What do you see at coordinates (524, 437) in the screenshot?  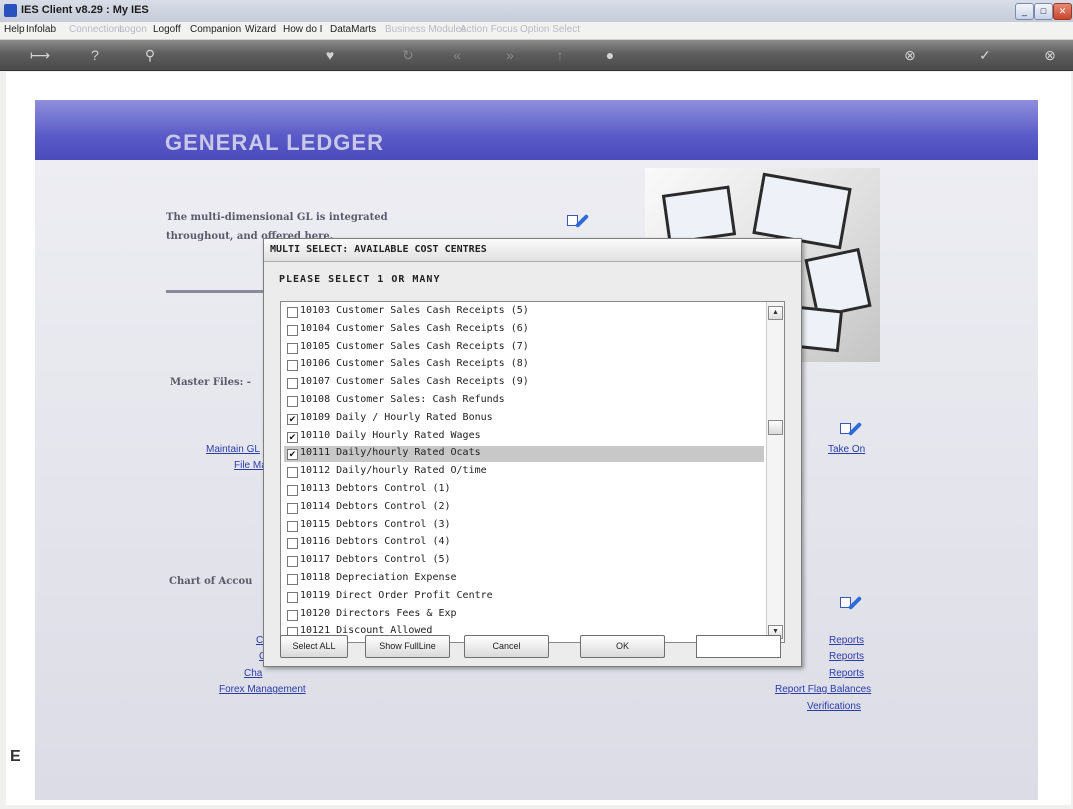 I see `list-item: ✔ 10110 Daily Hourly Rated Wages` at bounding box center [524, 437].